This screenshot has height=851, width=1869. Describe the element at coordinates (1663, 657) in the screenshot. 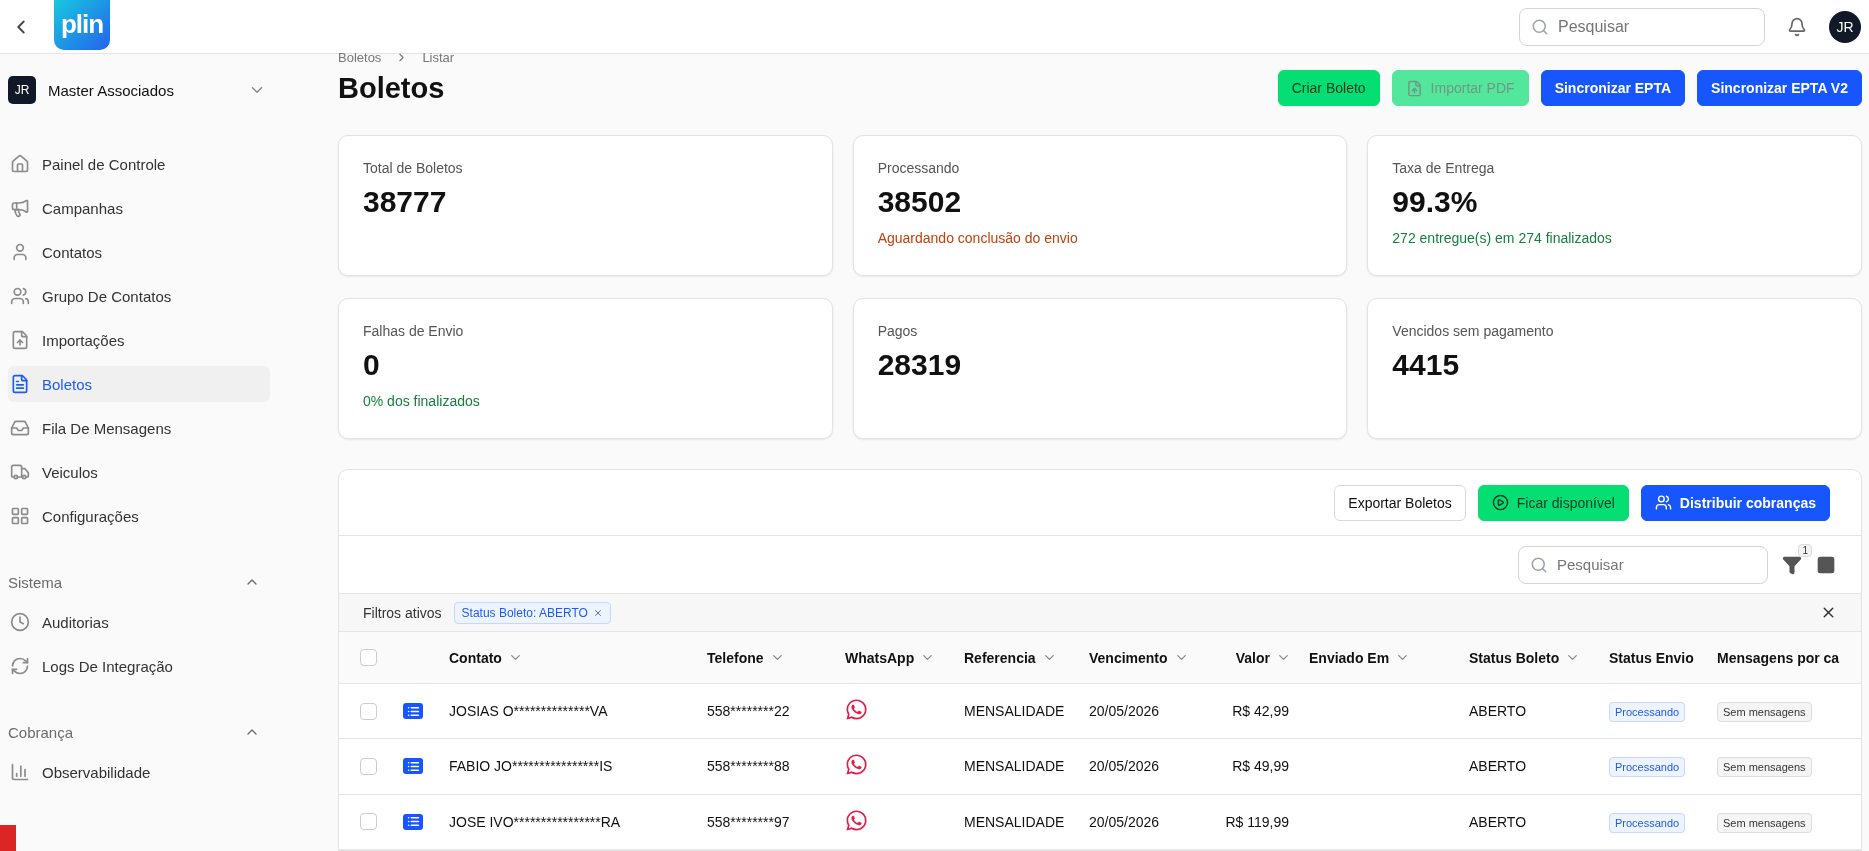

I see `column-header: Status Envio` at that location.